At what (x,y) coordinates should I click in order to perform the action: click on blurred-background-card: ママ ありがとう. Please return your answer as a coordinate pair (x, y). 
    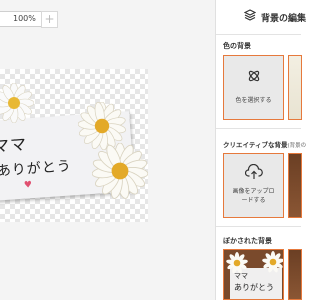
    Looking at the image, I should click on (253, 274).